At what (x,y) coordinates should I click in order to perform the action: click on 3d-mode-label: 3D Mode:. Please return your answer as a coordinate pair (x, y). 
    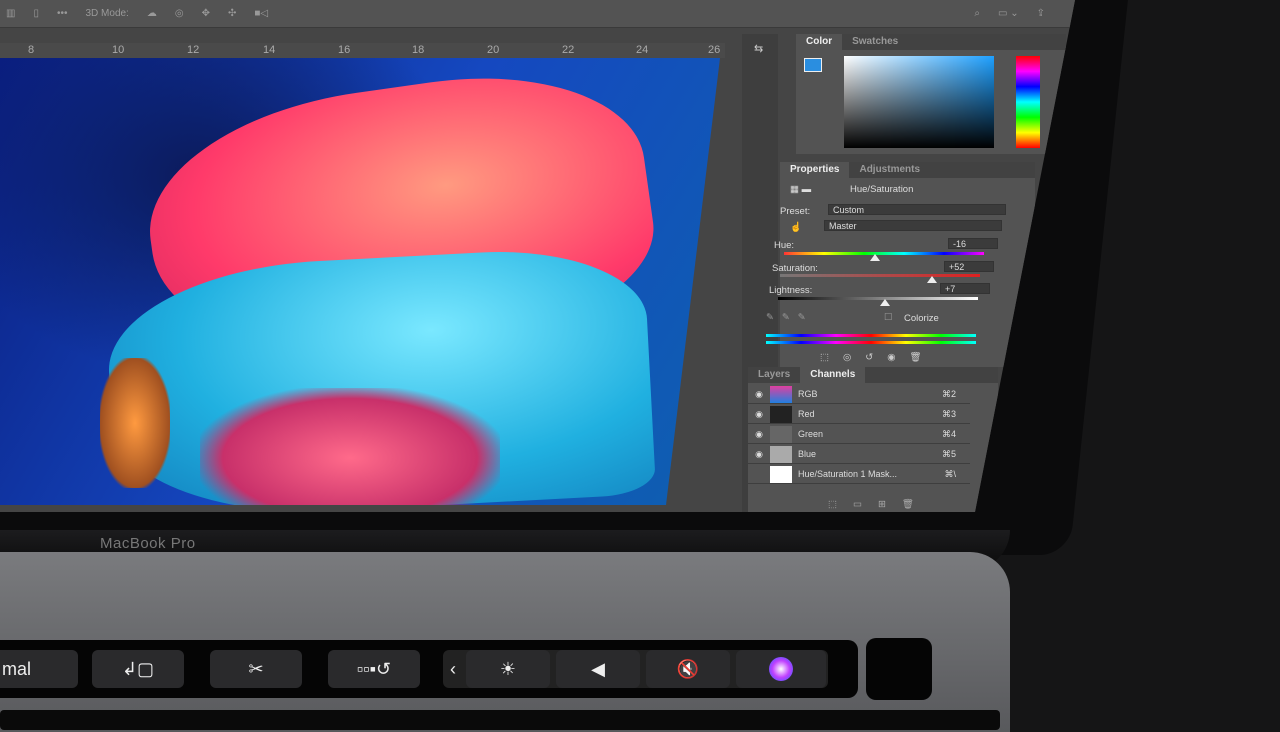
    Looking at the image, I should click on (107, 13).